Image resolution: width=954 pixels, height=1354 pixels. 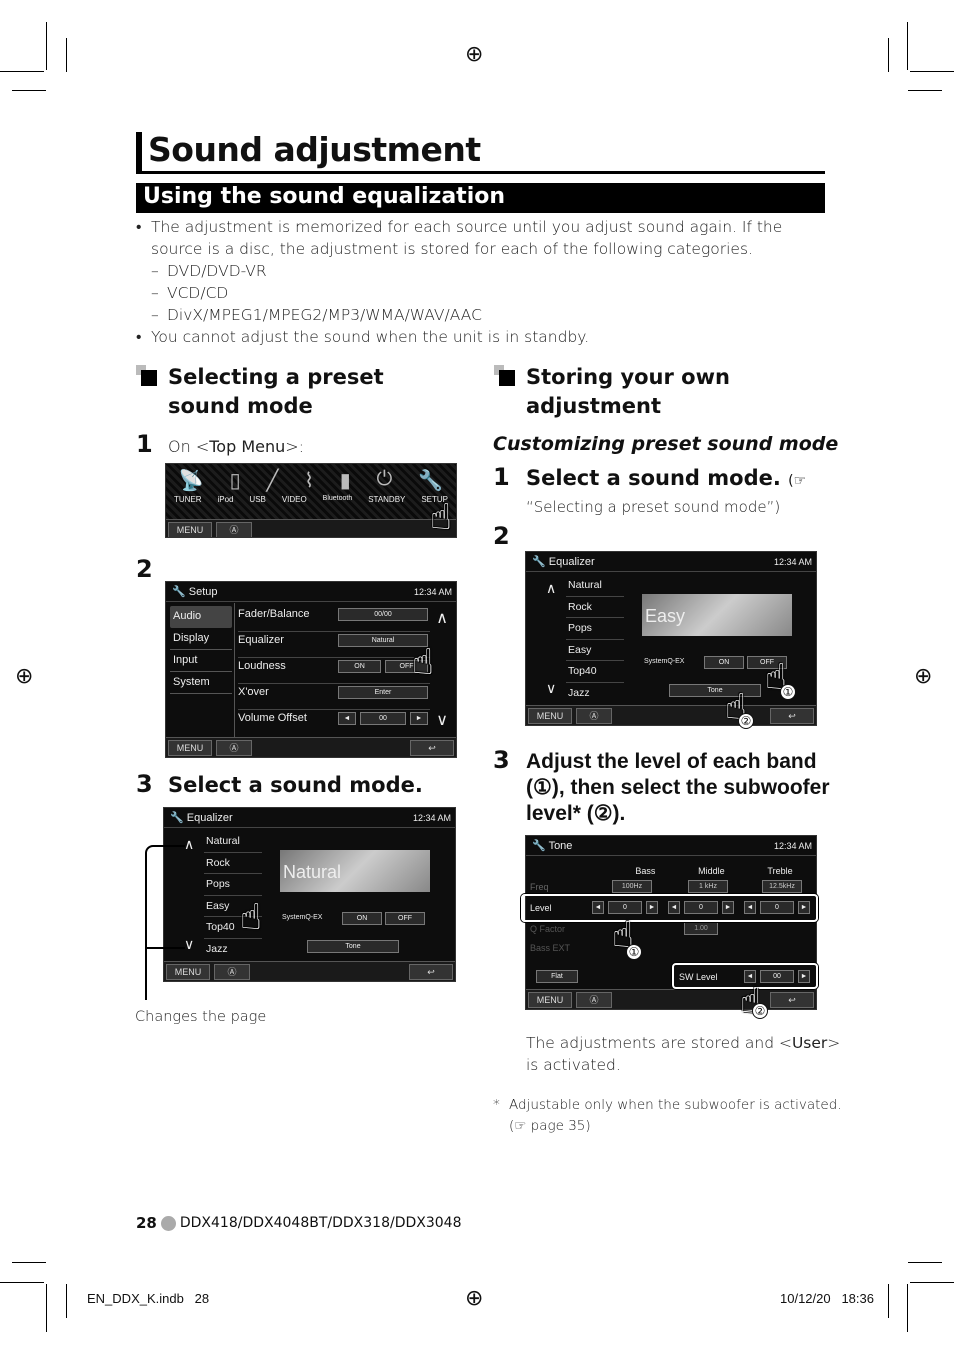 I want to click on tab-system: System, so click(x=201, y=683).